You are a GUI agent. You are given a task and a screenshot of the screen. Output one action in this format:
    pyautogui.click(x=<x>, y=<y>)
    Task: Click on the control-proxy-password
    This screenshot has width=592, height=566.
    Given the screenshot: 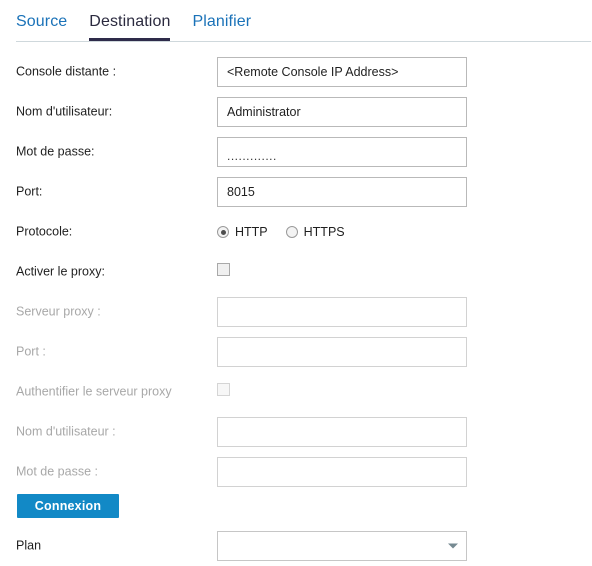 What is the action you would take?
    pyautogui.click(x=342, y=472)
    